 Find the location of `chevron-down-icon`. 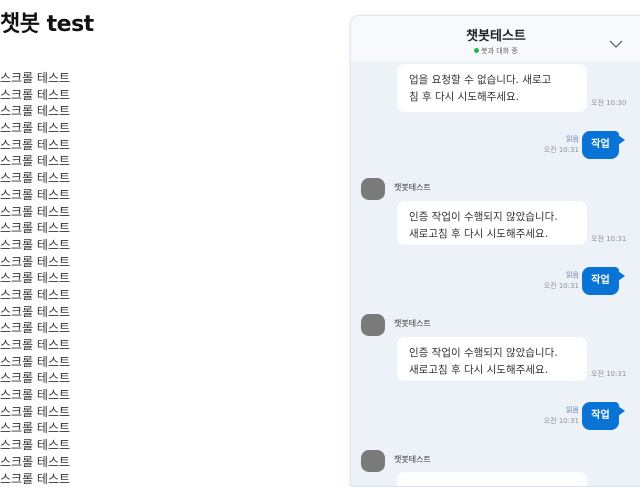

chevron-down-icon is located at coordinates (616, 39).